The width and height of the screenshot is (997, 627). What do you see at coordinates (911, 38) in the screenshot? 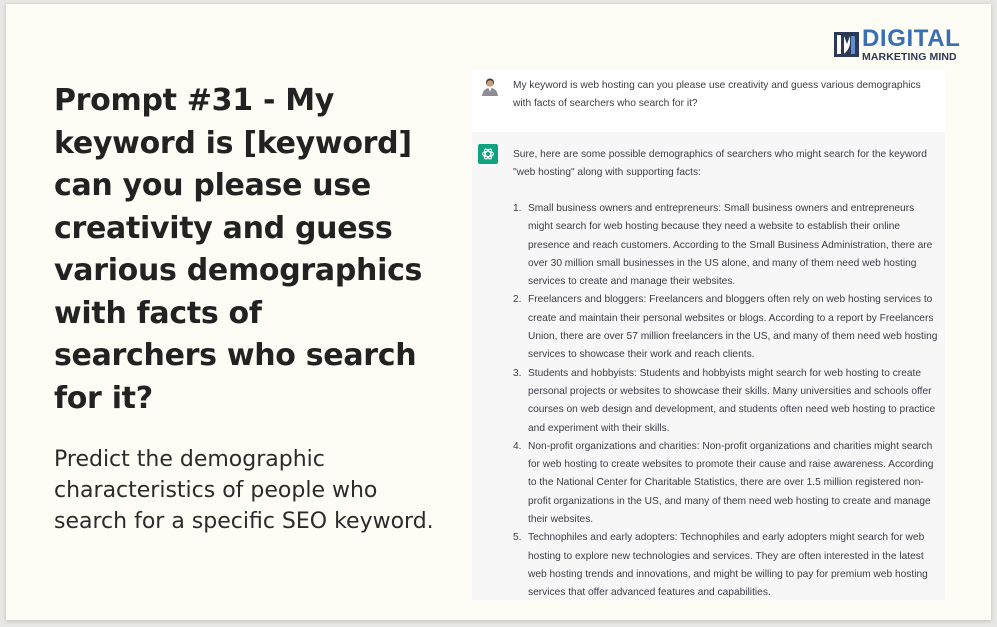
I see `logo-word-digital: DIGITAL` at bounding box center [911, 38].